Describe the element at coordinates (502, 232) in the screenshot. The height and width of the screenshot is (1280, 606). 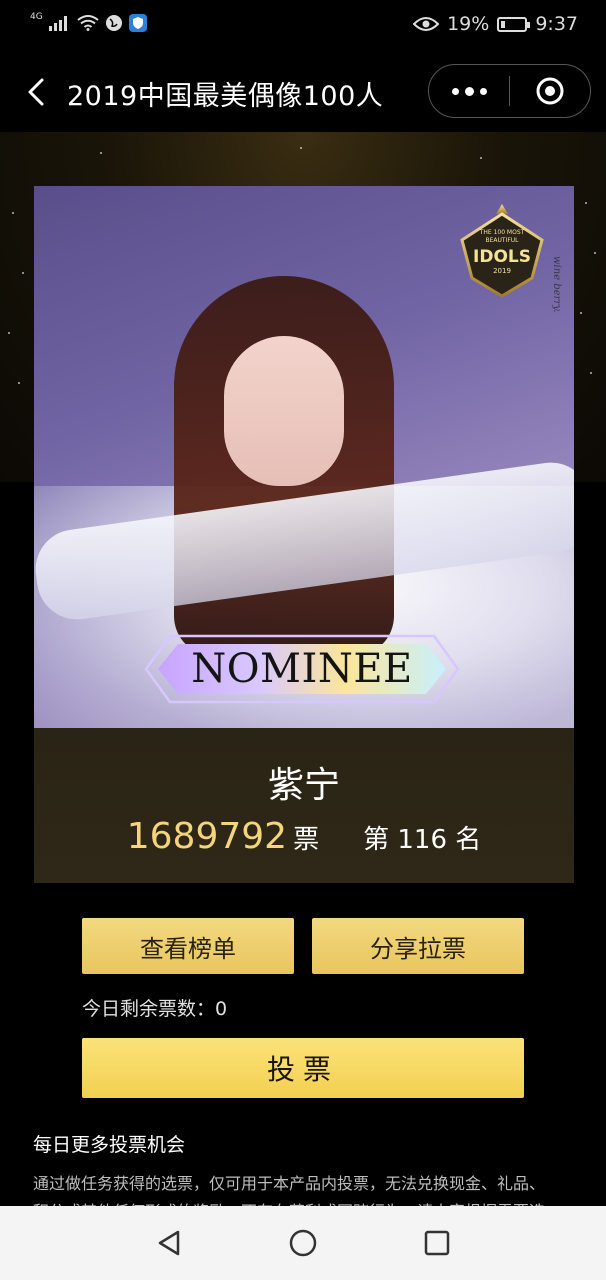
I see `badge-line1: THE 100 MOST` at that location.